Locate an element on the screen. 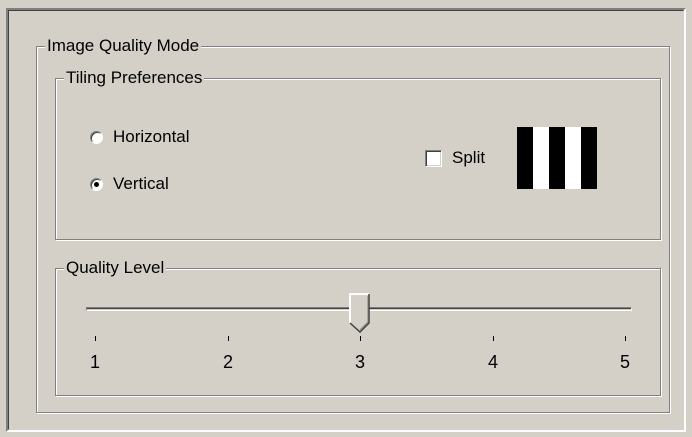  radio-dot-icon is located at coordinates (96, 184).